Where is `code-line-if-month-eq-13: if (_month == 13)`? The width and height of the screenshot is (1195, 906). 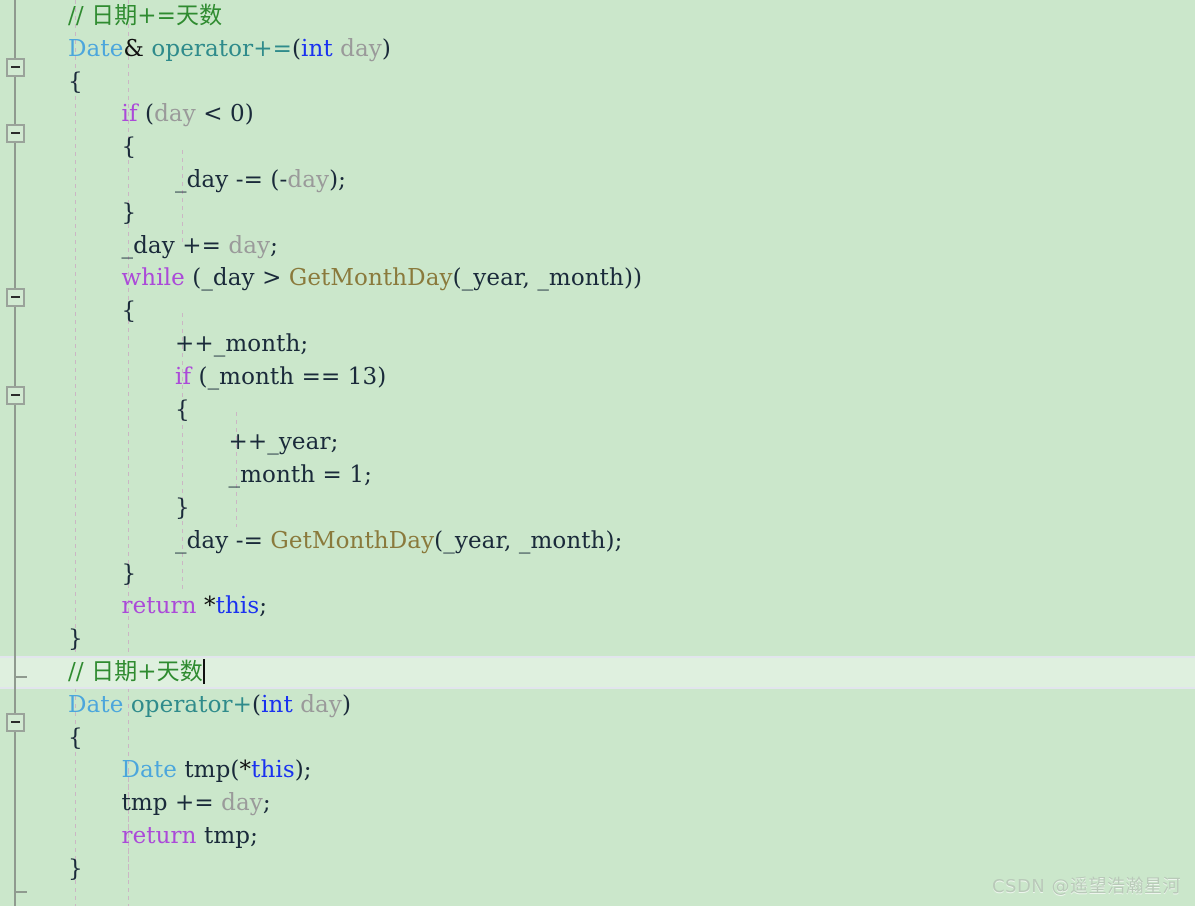 code-line-if-month-eq-13: if (_month == 13) is located at coordinates (597, 377).